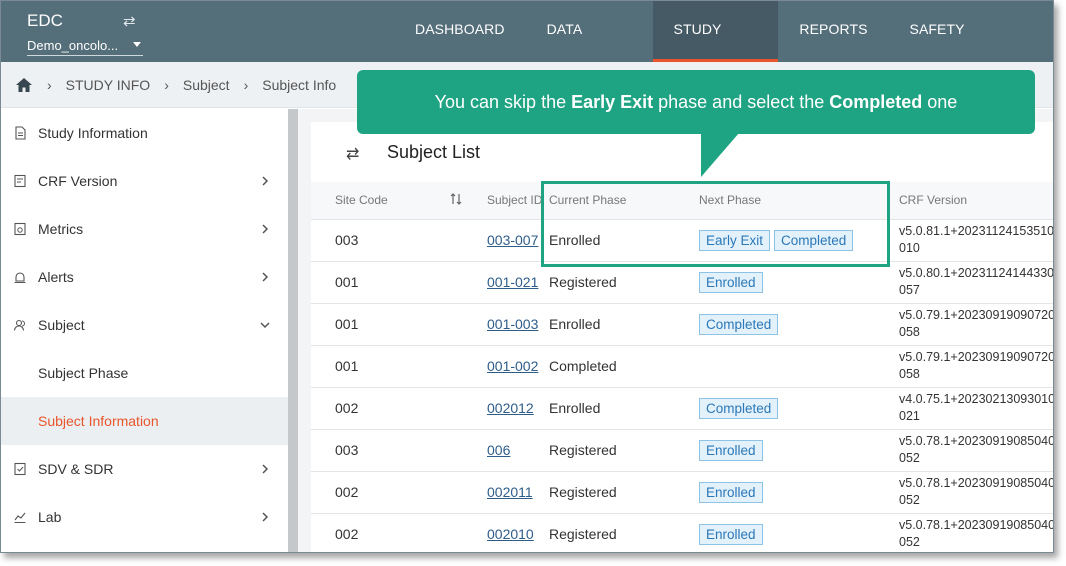 Image resolution: width=1066 pixels, height=566 pixels. I want to click on nav-study-info: STUDY INFO, so click(715, 47).